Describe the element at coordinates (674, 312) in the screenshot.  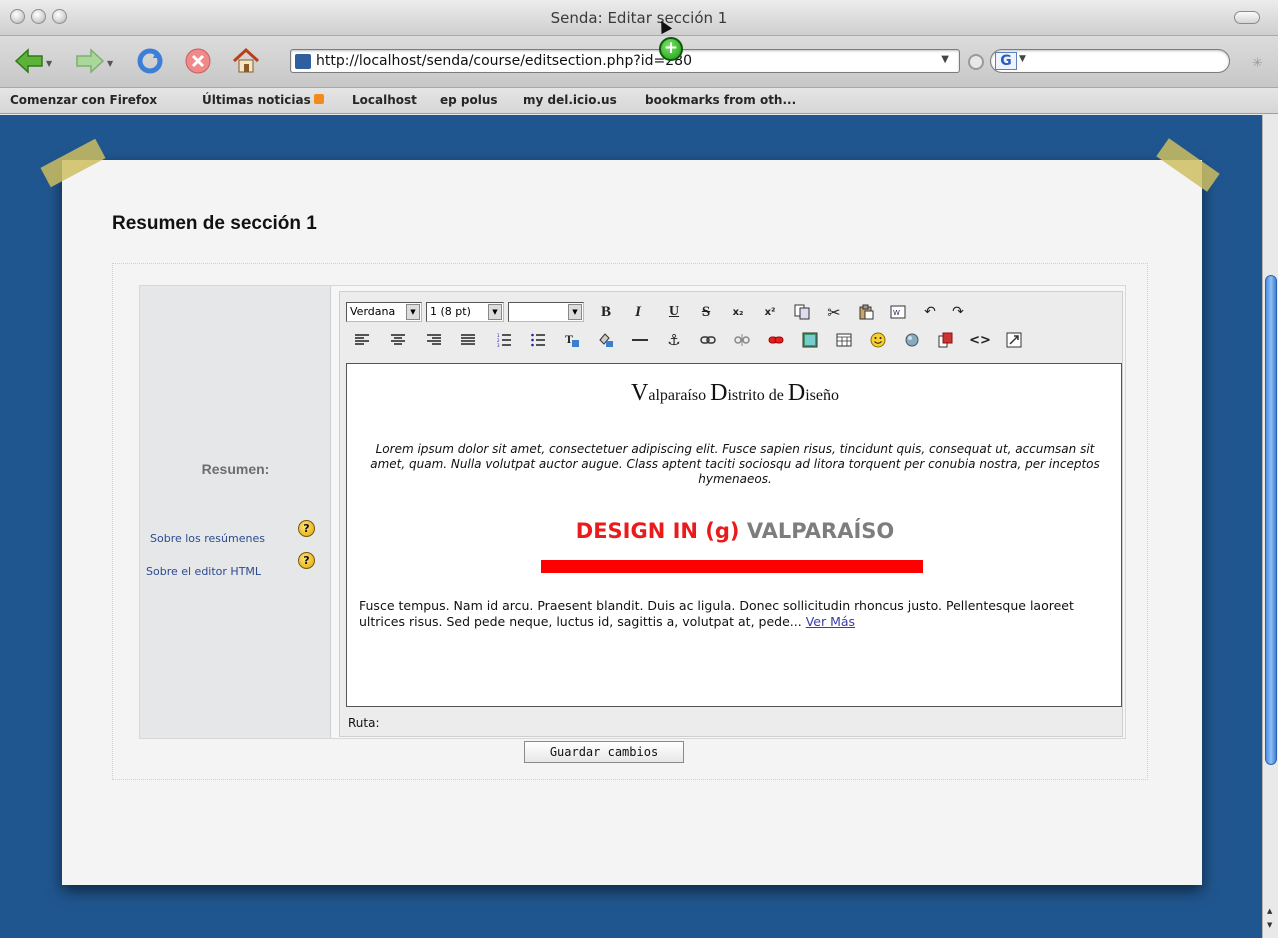
I see `underline-button: U` at that location.